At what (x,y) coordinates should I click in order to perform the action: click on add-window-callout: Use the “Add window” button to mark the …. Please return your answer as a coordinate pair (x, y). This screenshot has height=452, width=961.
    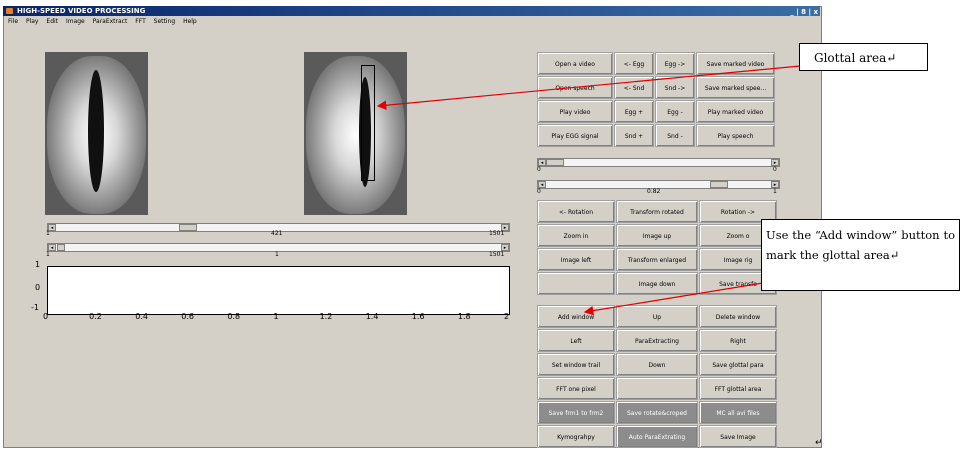
    Looking at the image, I should click on (860, 255).